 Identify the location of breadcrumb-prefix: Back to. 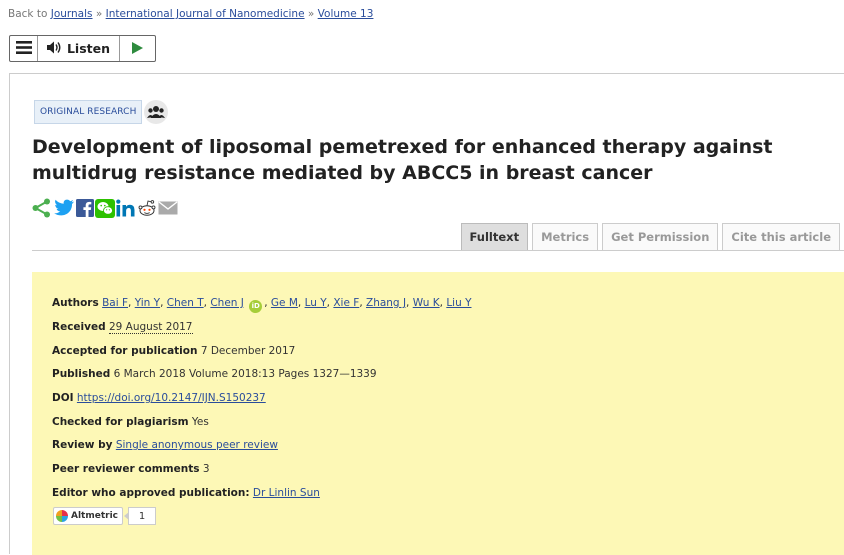
(28, 14).